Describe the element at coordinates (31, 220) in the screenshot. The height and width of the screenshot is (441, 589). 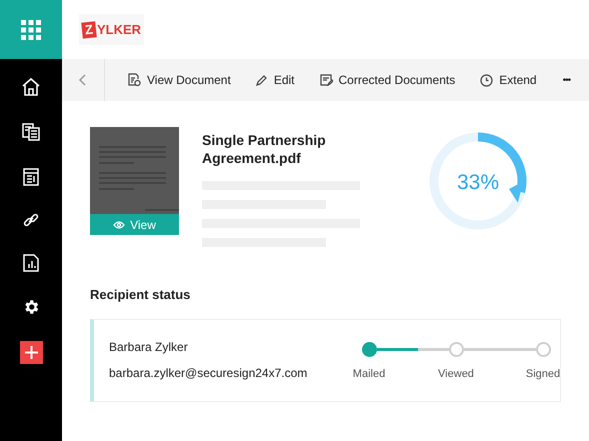
I see `link-icon` at that location.